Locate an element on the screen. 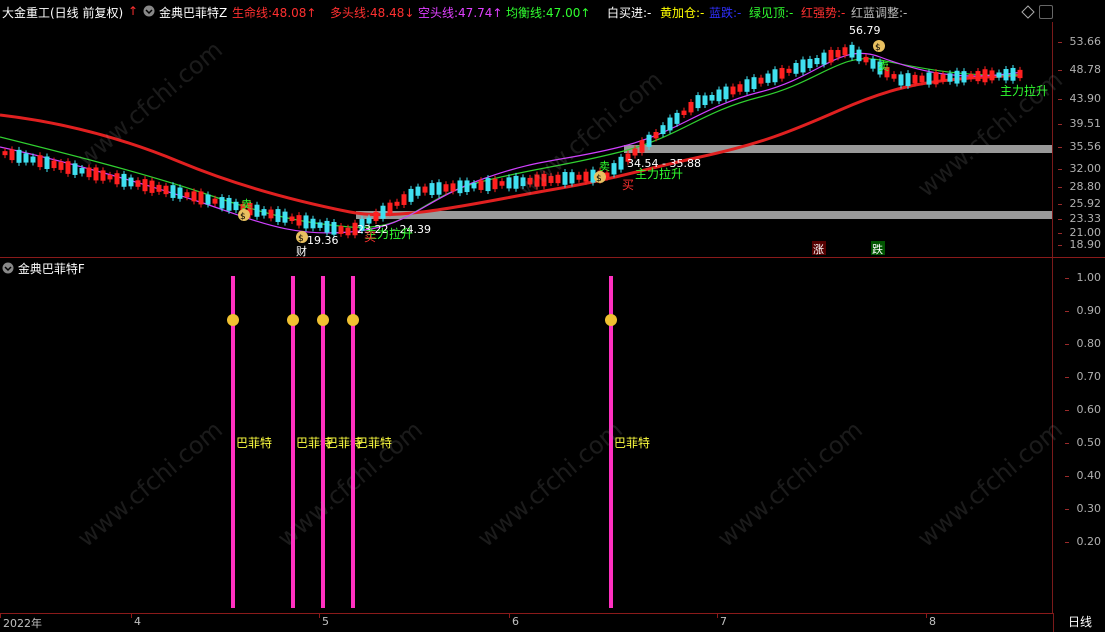  down-badge-text: 跌 is located at coordinates (877, 249).